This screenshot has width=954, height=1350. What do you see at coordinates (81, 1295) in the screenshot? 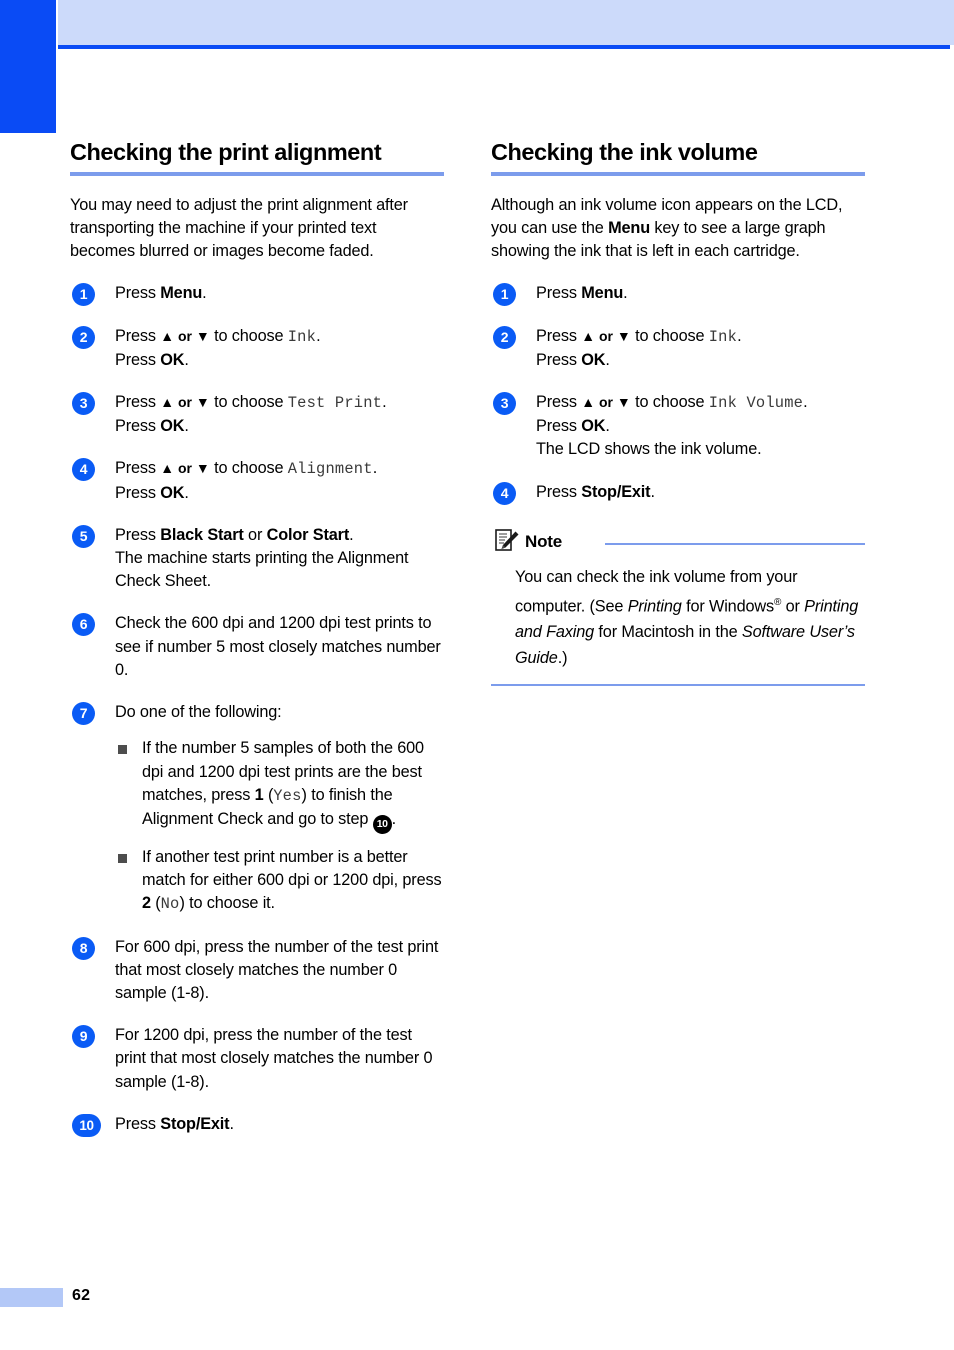
I see `page-number: 62` at bounding box center [81, 1295].